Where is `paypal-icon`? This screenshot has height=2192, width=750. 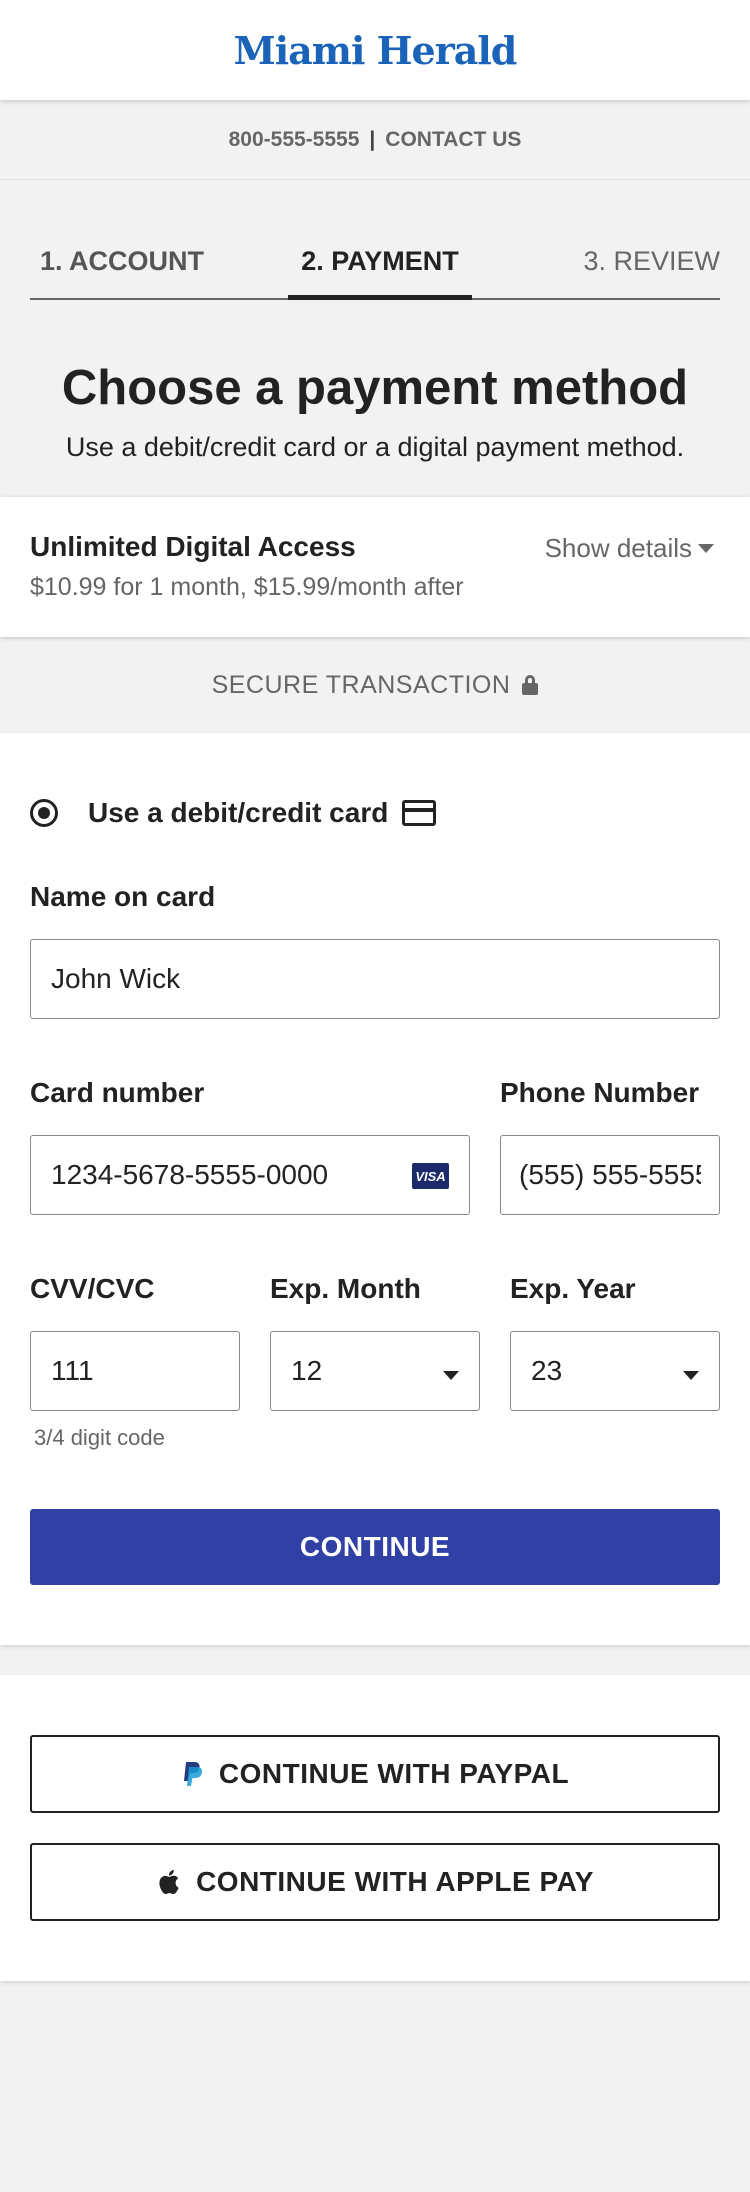
paypal-icon is located at coordinates (192, 1774).